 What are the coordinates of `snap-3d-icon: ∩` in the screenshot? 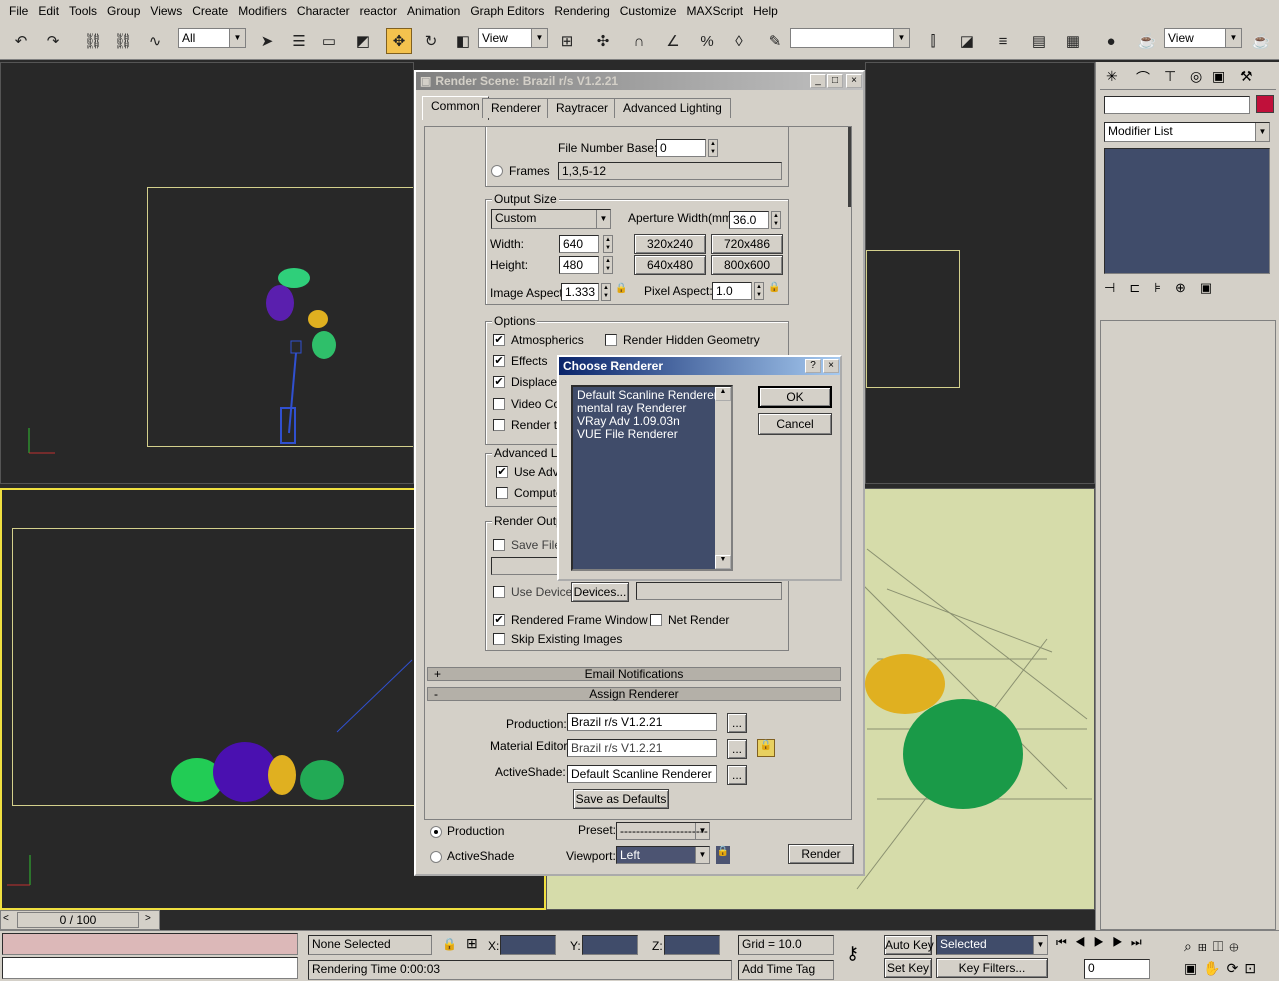 It's located at (639, 41).